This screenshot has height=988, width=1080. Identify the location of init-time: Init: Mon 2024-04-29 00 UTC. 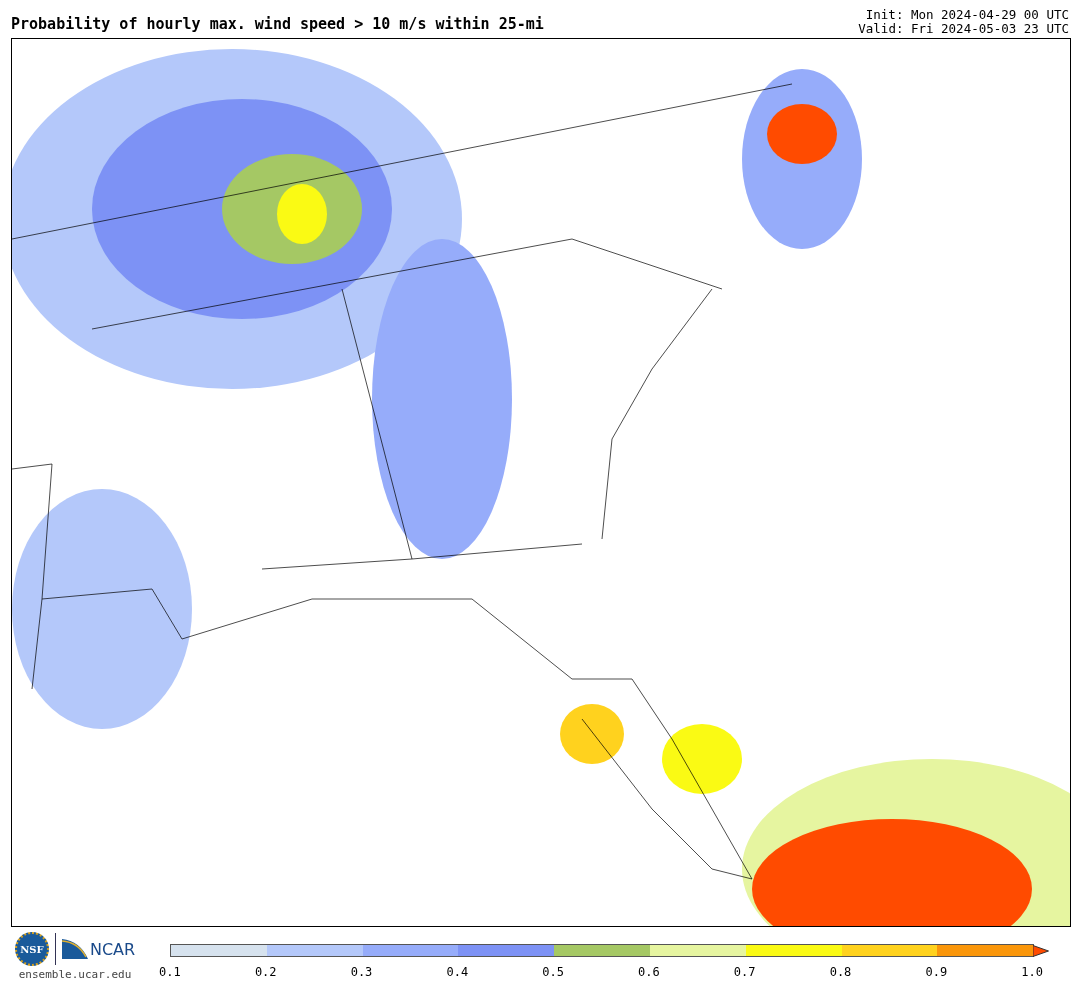
(967, 15).